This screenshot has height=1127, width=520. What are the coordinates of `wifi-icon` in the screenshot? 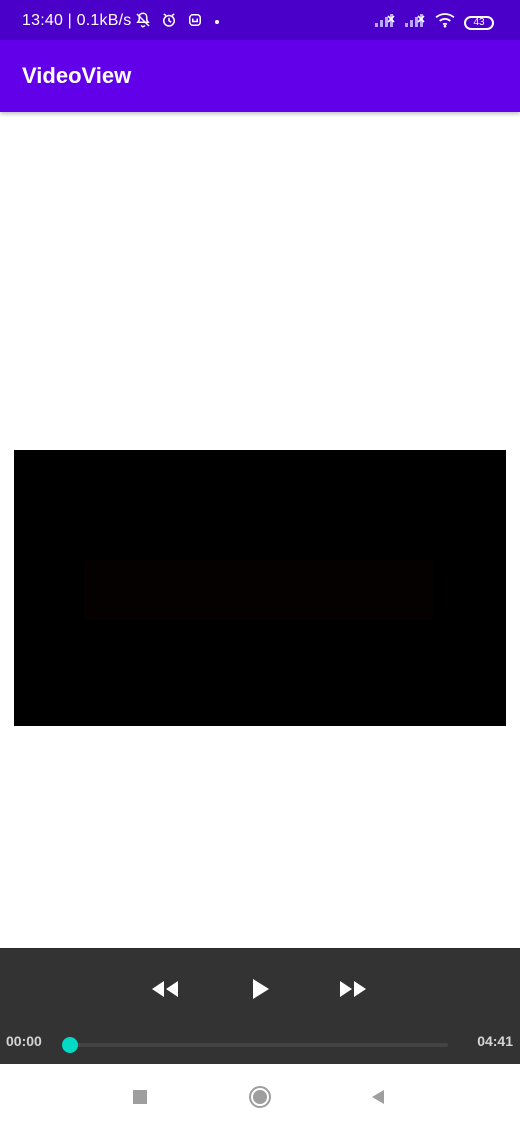 It's located at (445, 22).